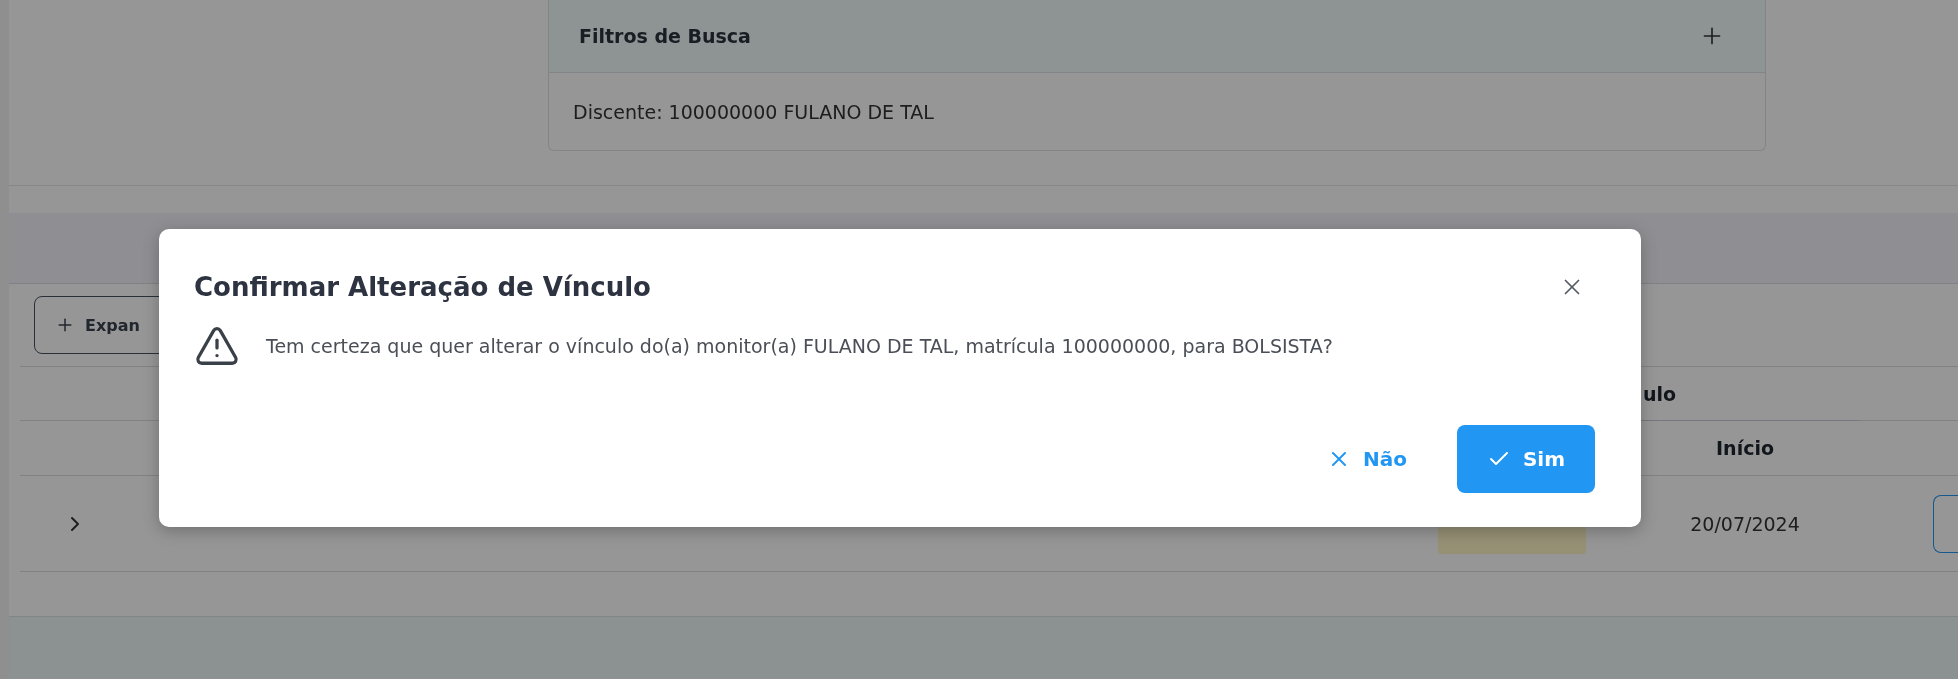 The image size is (1958, 679). Describe the element at coordinates (753, 112) in the screenshot. I see `filter-summary: Discente: 100000000 FULANO DE TAL` at that location.